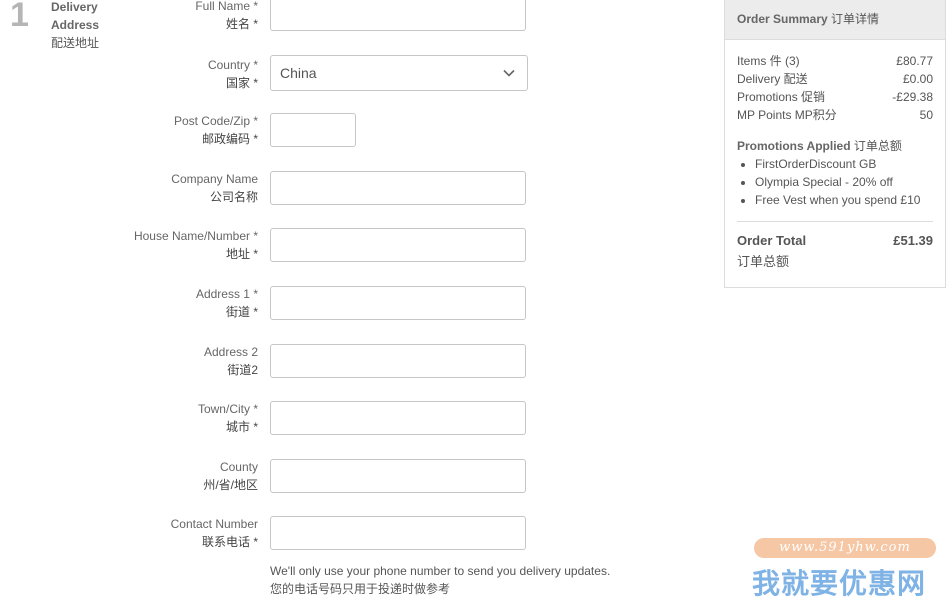  Describe the element at coordinates (877, 146) in the screenshot. I see `promotions-applied-title-zh: 订单总额` at that location.